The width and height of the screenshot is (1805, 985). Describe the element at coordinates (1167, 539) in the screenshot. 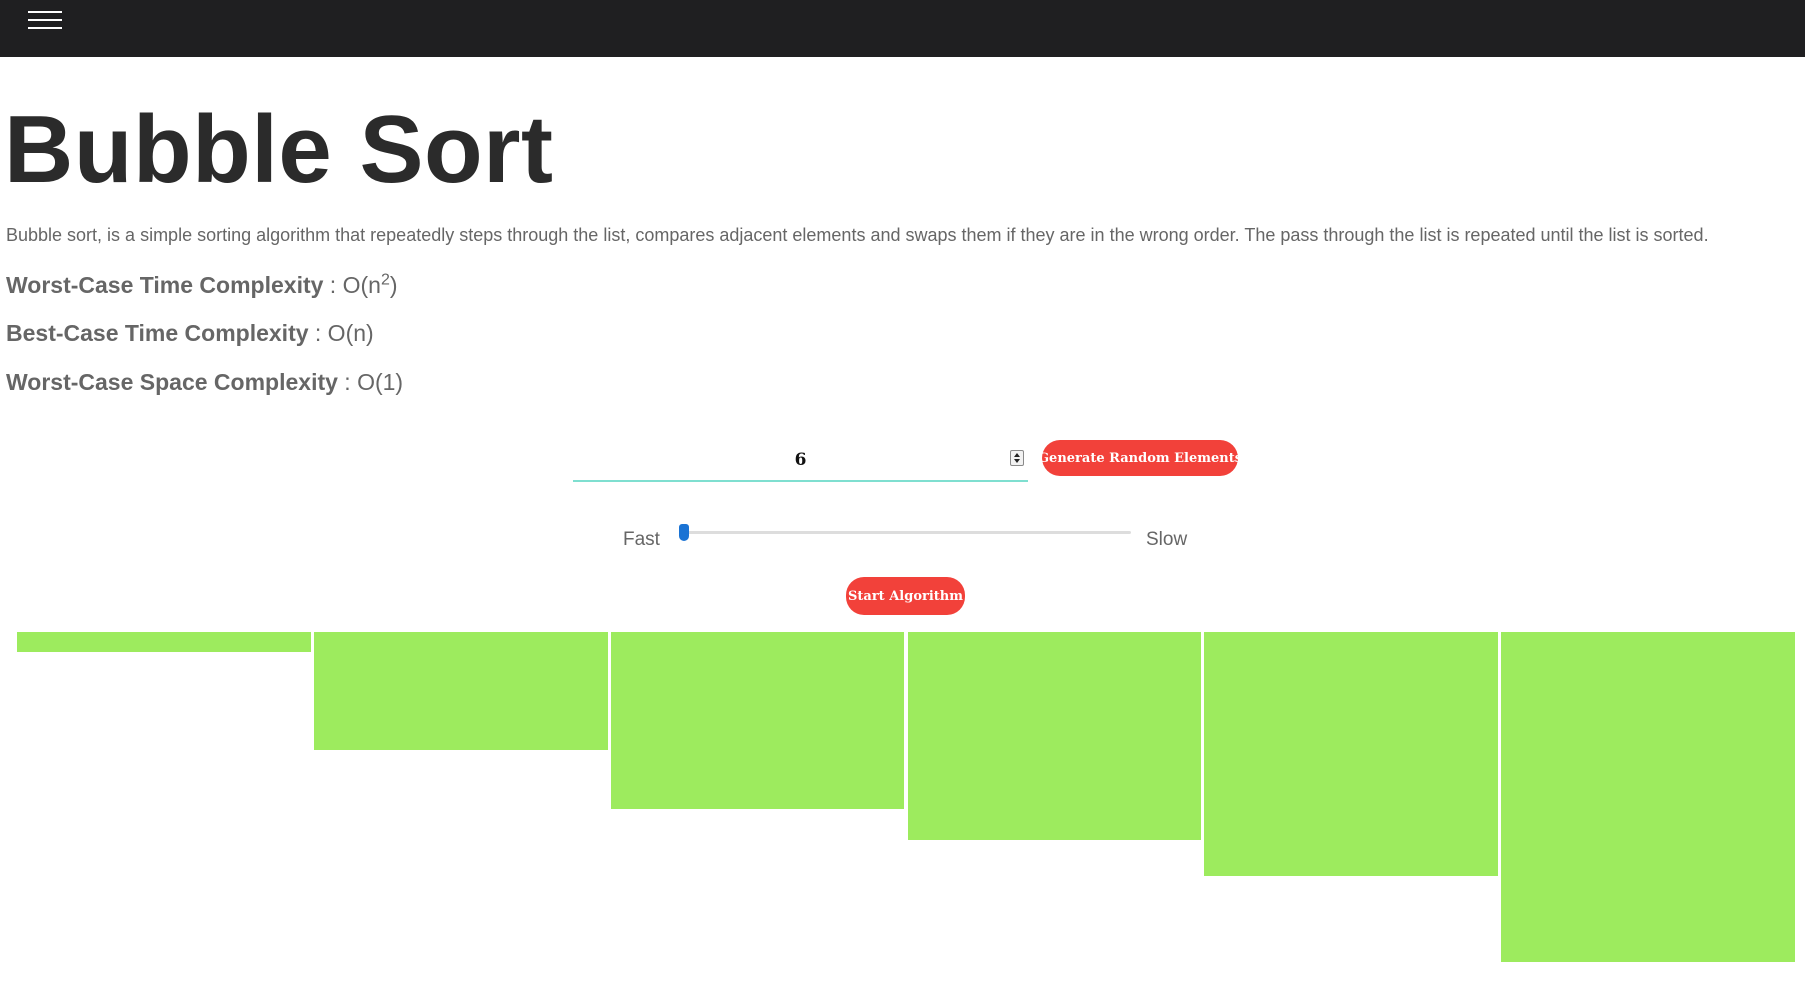

I see `speed-slow-label: Slow` at that location.